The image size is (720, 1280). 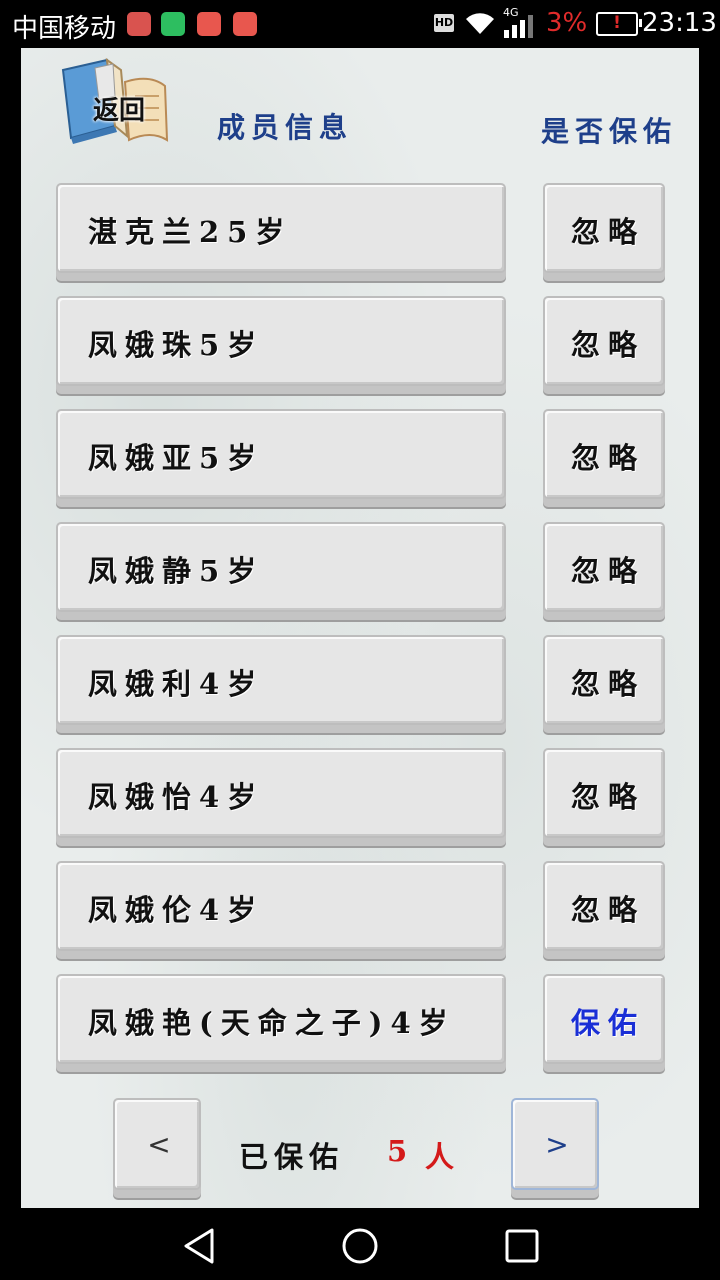 I want to click on signal-icon, so click(x=518, y=26).